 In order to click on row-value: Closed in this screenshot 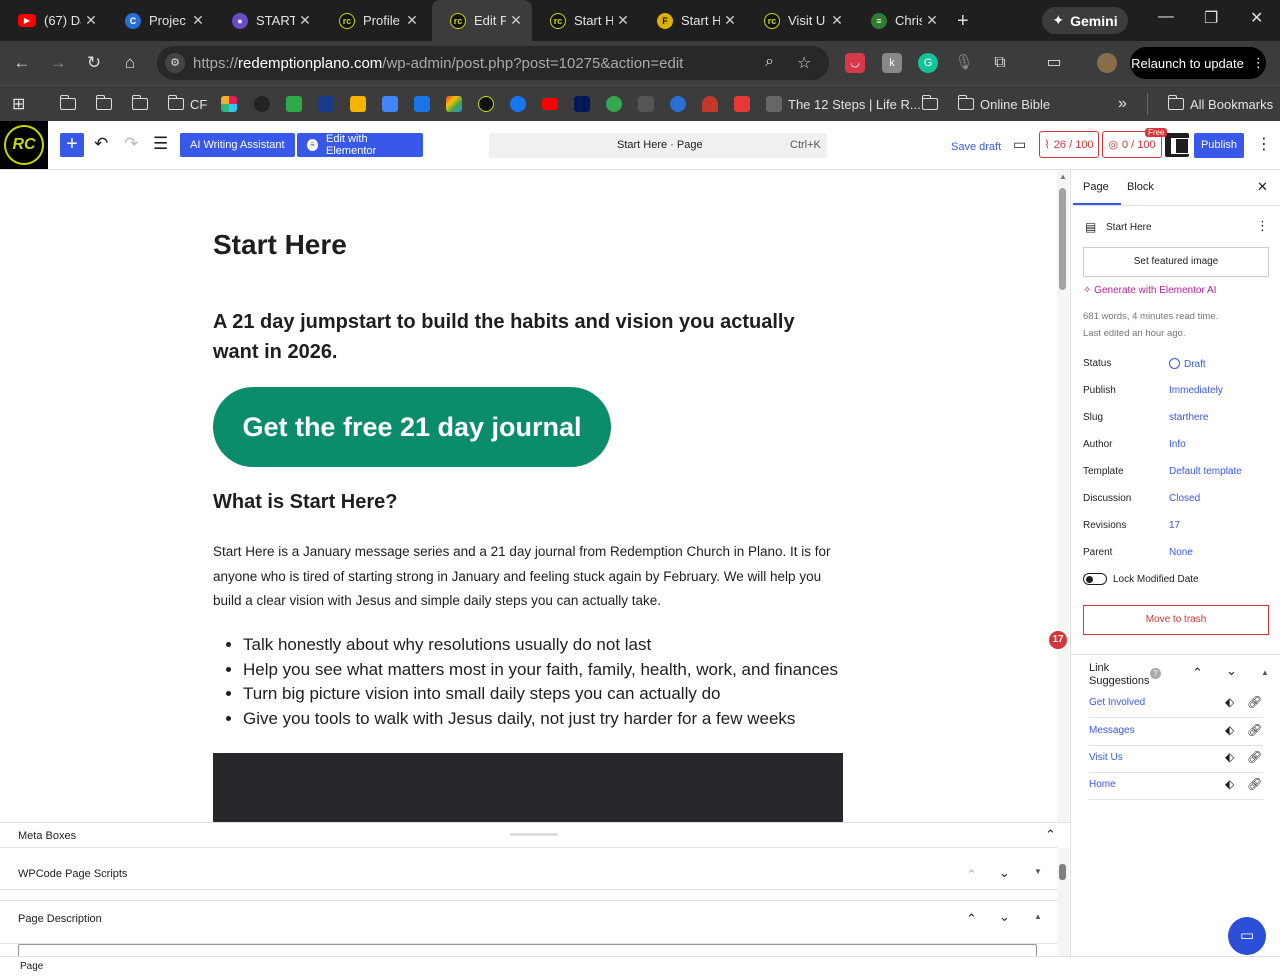, I will do `click(1184, 498)`.